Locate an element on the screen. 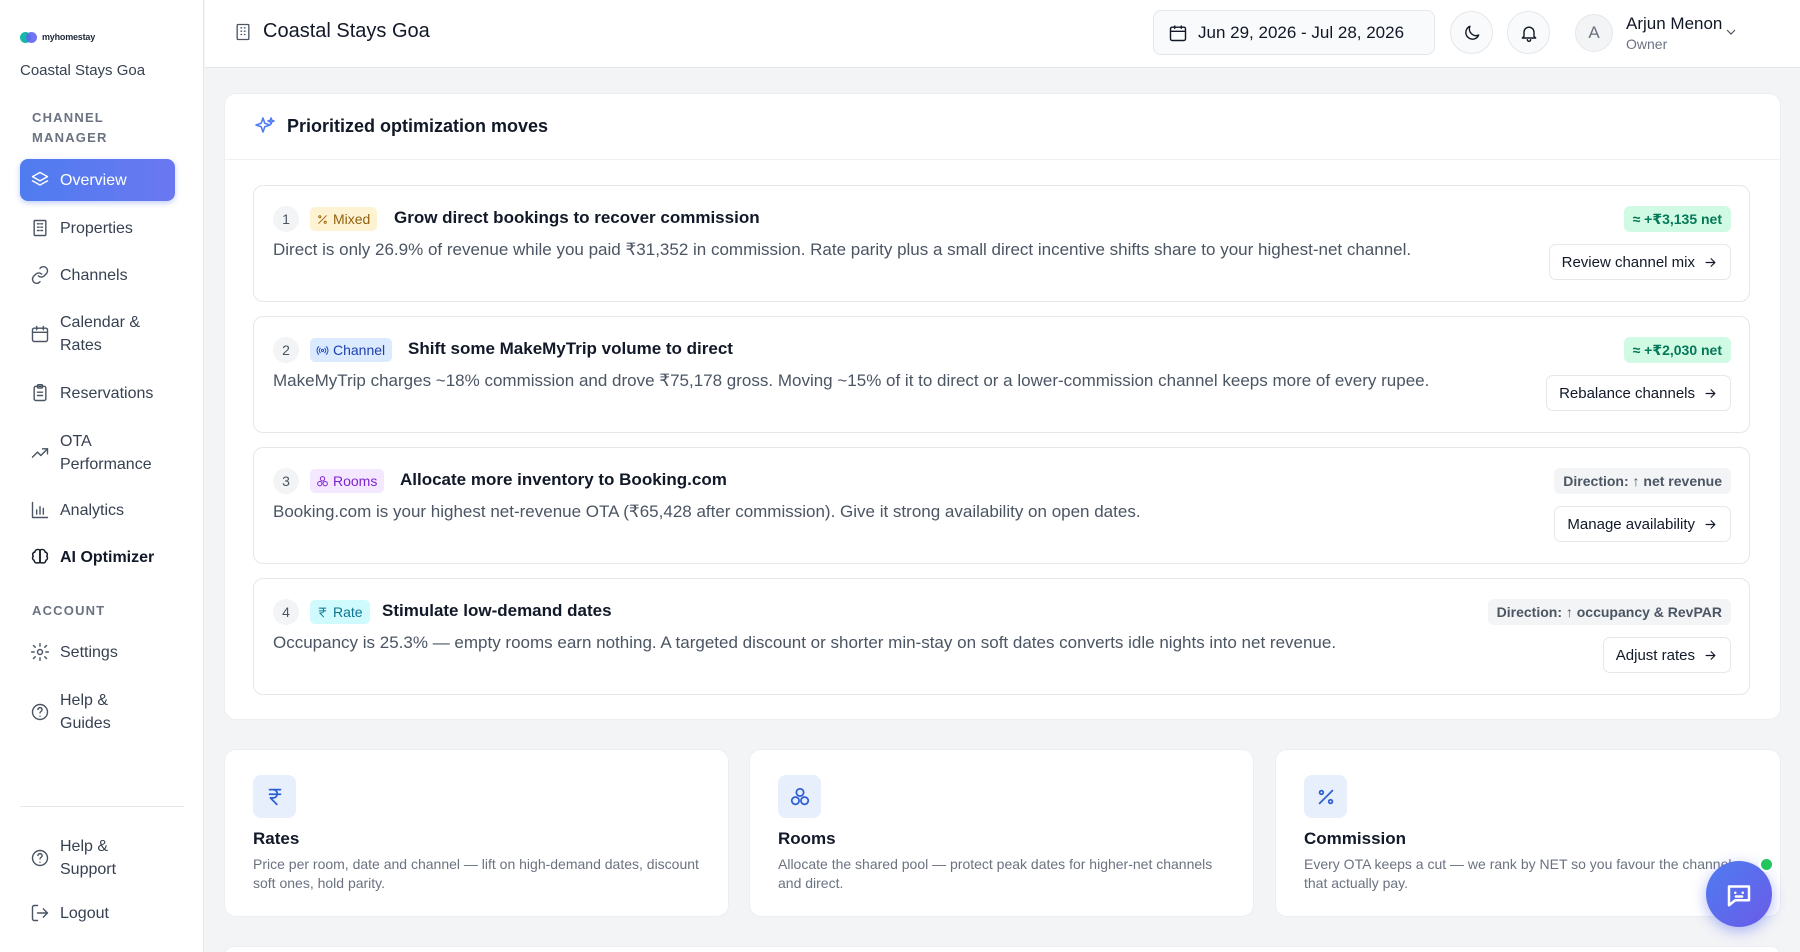  trending-up-icon is located at coordinates (40, 453).